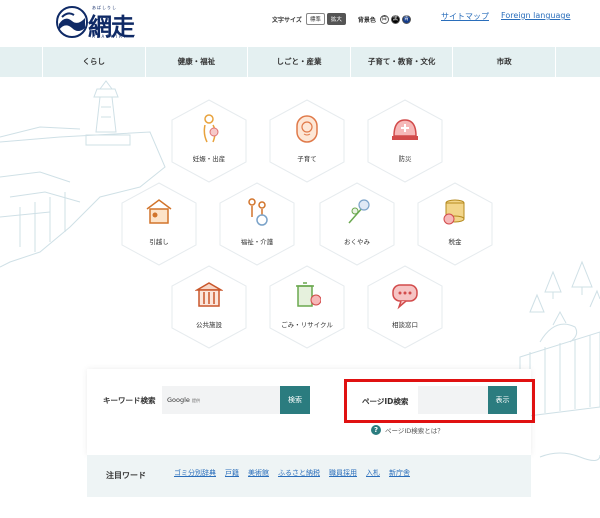 This screenshot has height=518, width=600. What do you see at coordinates (405, 141) in the screenshot?
I see `category-tile: 防災` at bounding box center [405, 141].